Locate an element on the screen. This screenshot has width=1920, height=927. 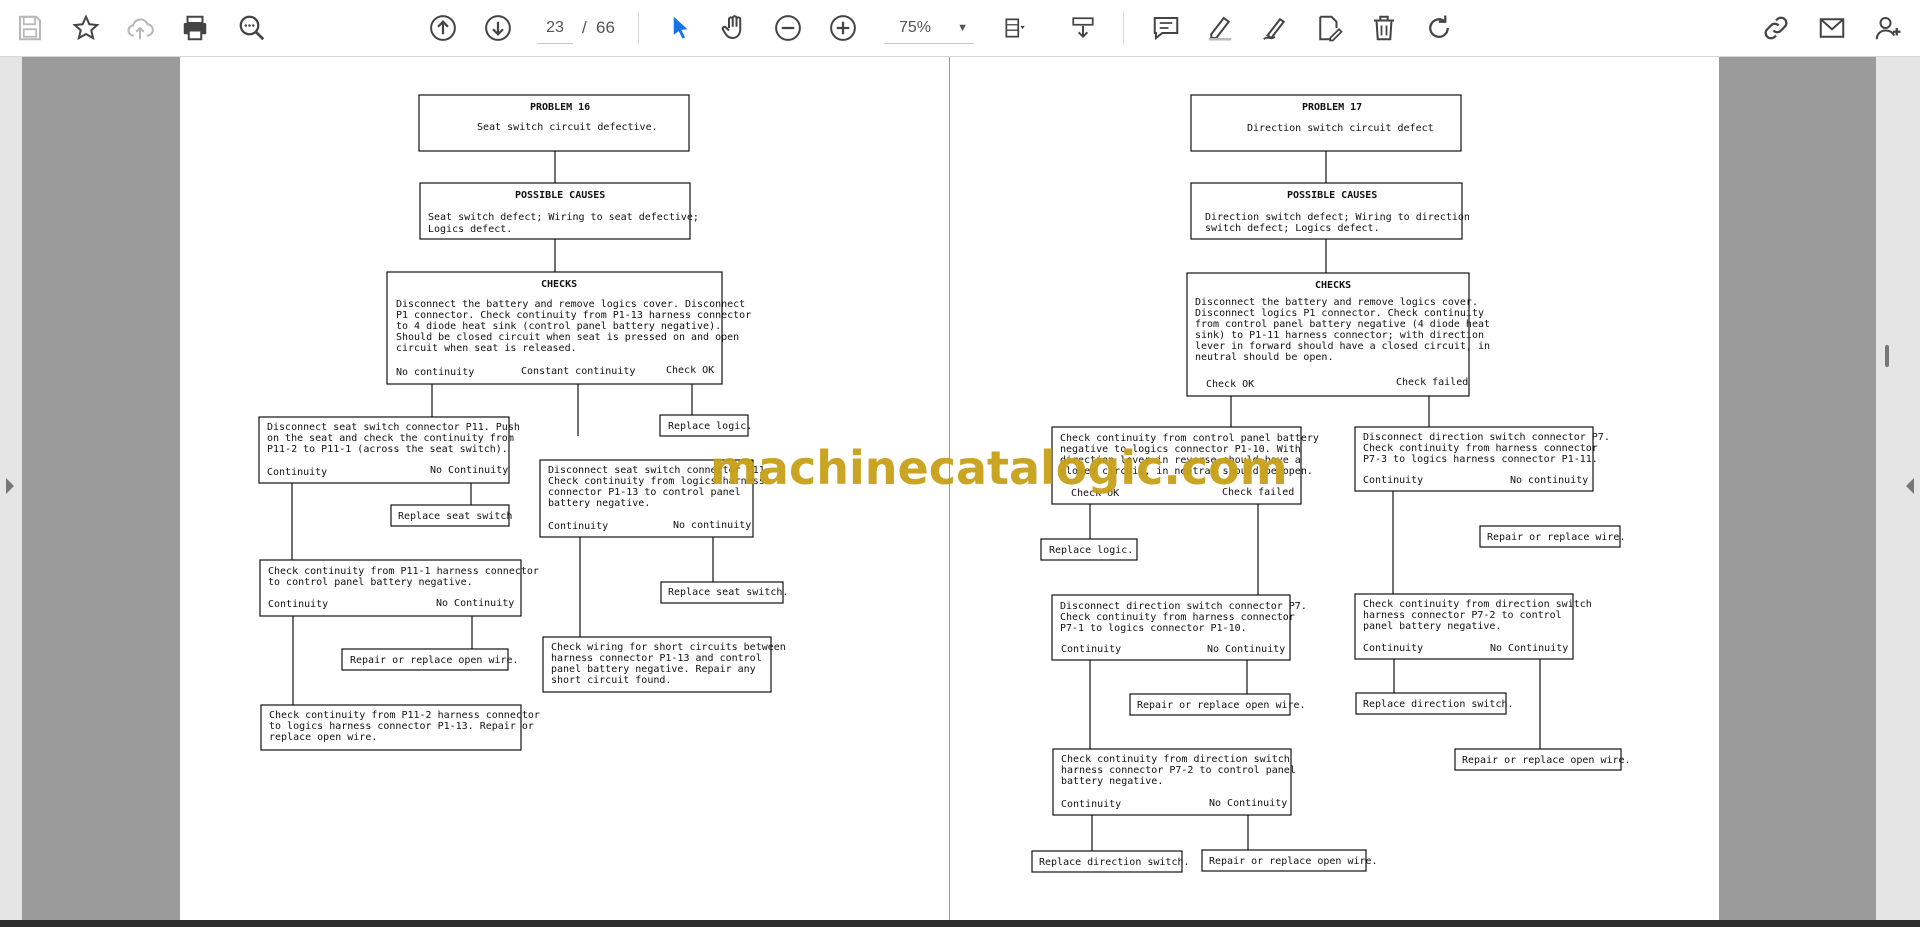
scroll-mode-icon is located at coordinates (1083, 28).